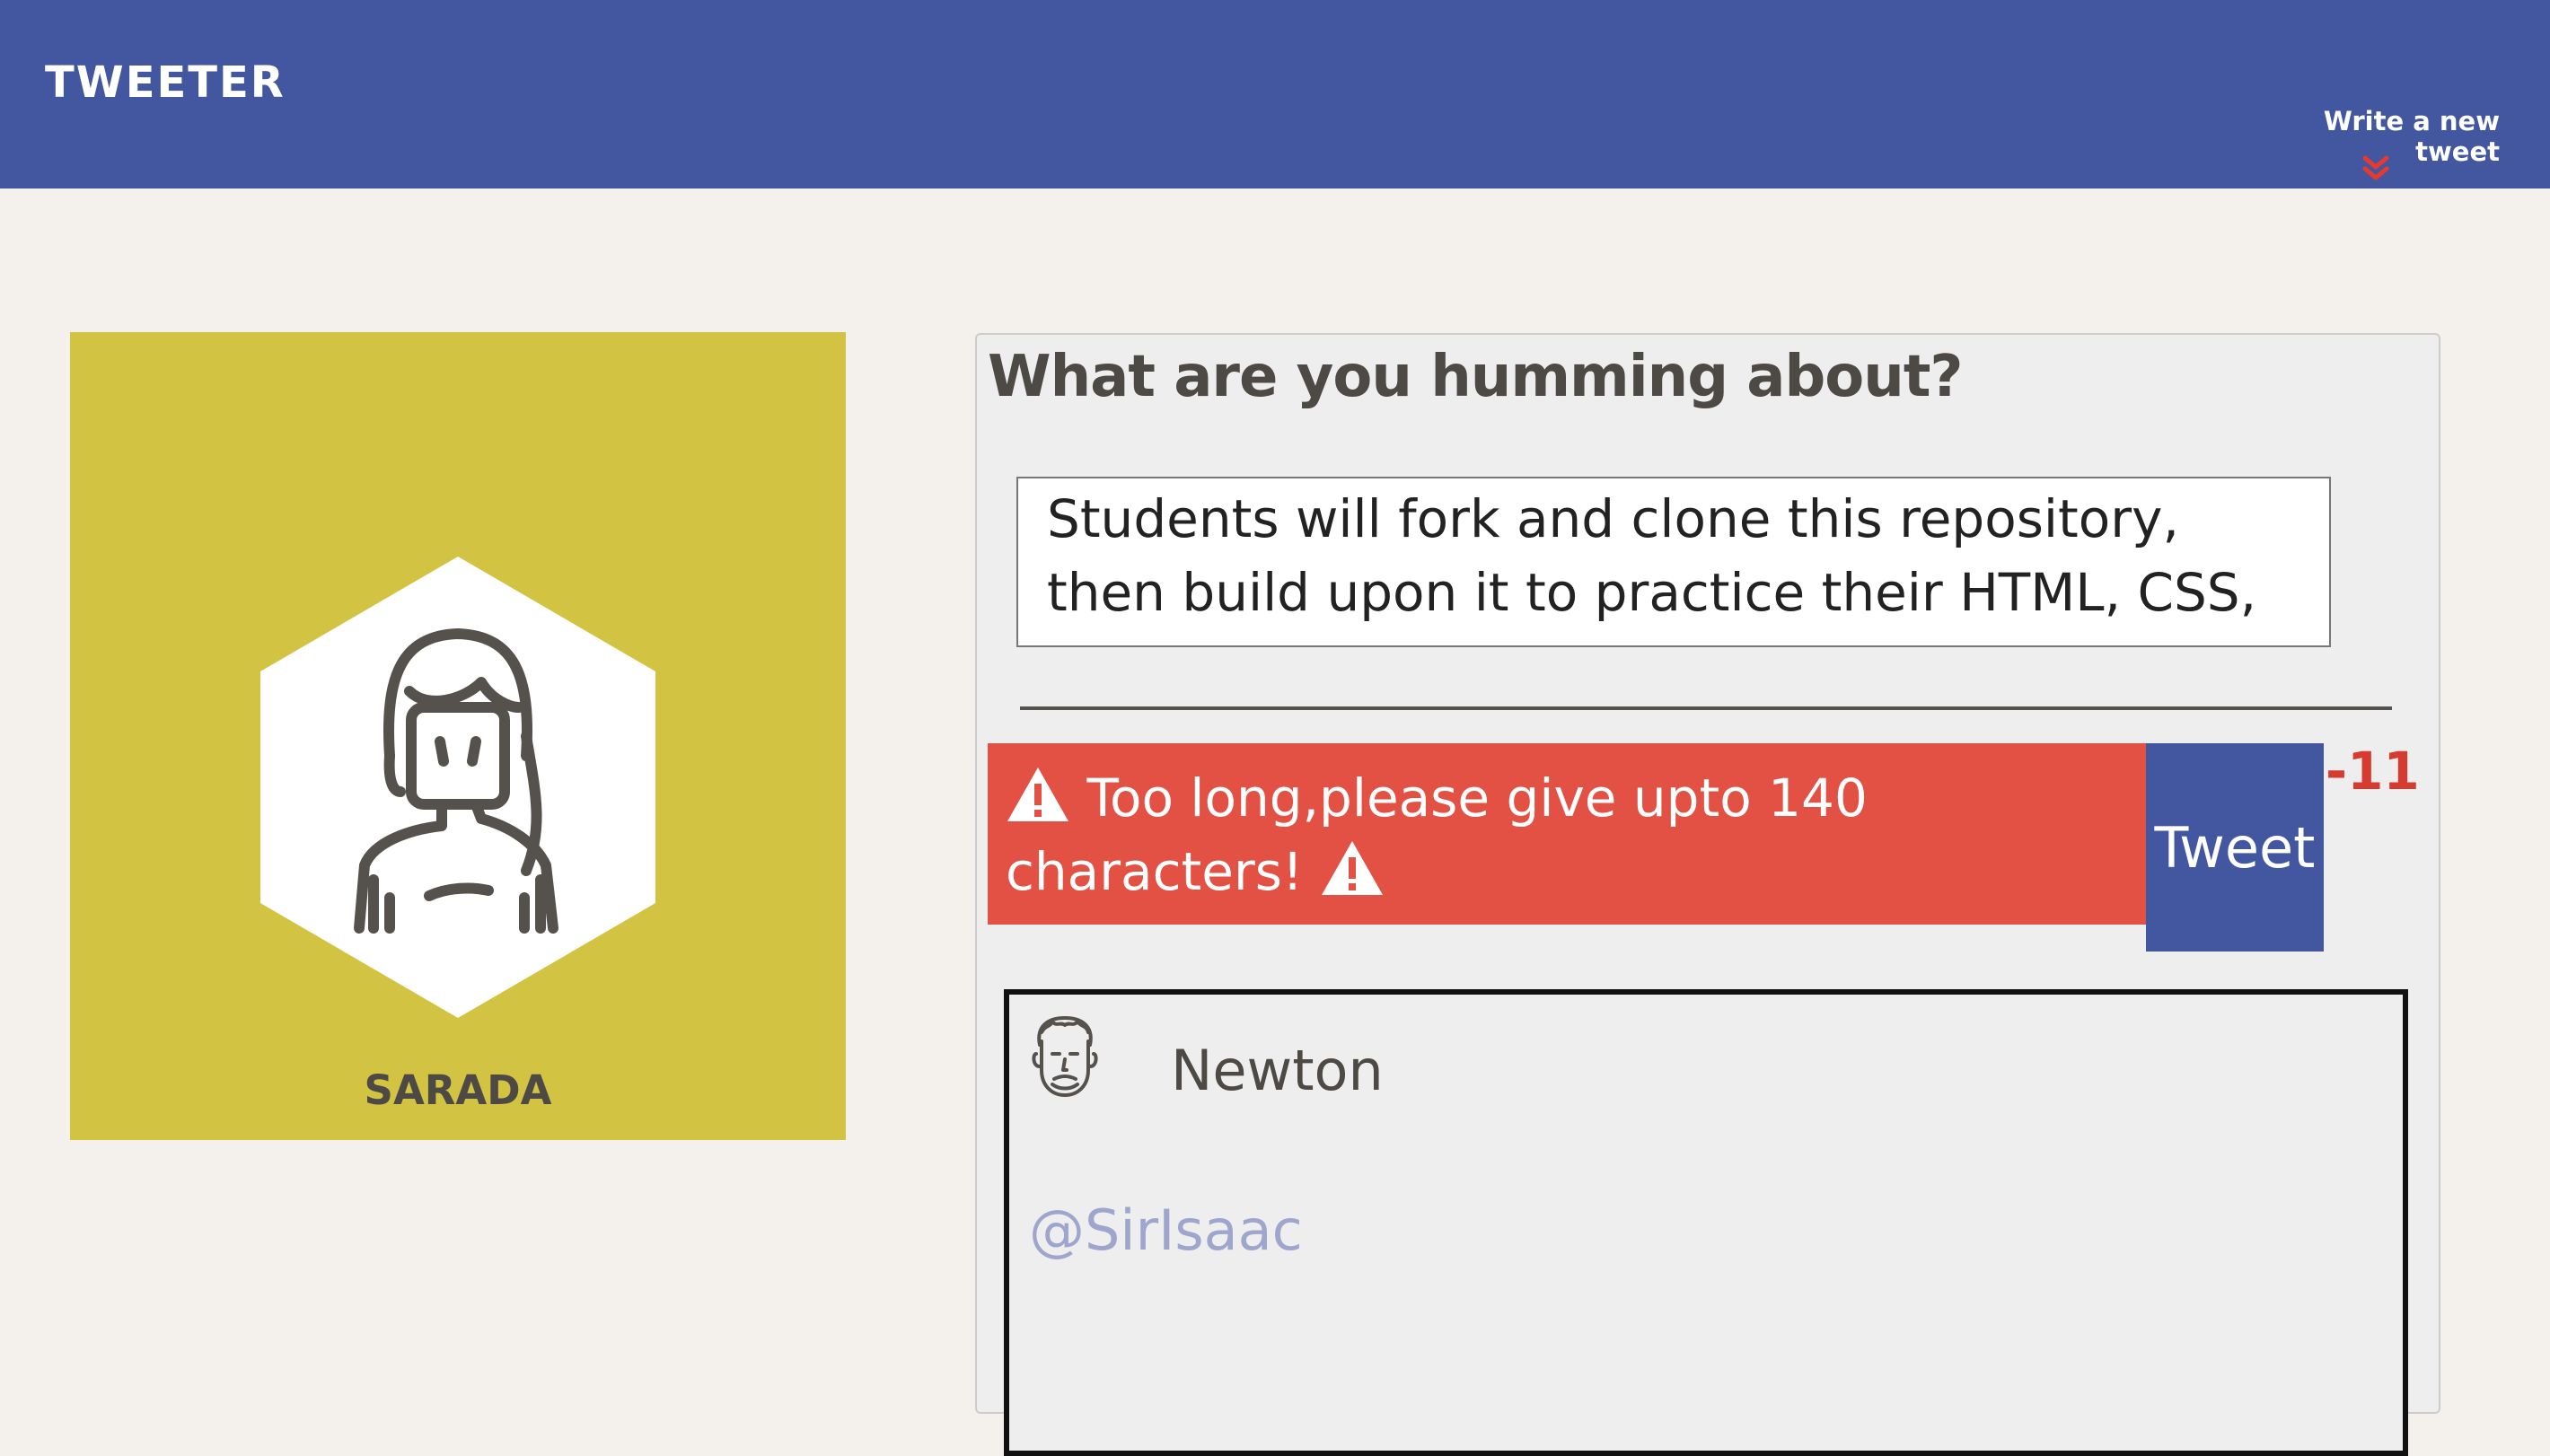  What do you see at coordinates (458, 1090) in the screenshot?
I see `profile-name: SARADA` at bounding box center [458, 1090].